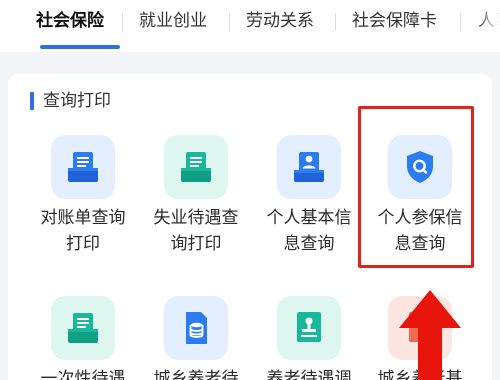 This screenshot has width=500, height=380. What do you see at coordinates (32, 101) in the screenshot?
I see `section-marker` at bounding box center [32, 101].